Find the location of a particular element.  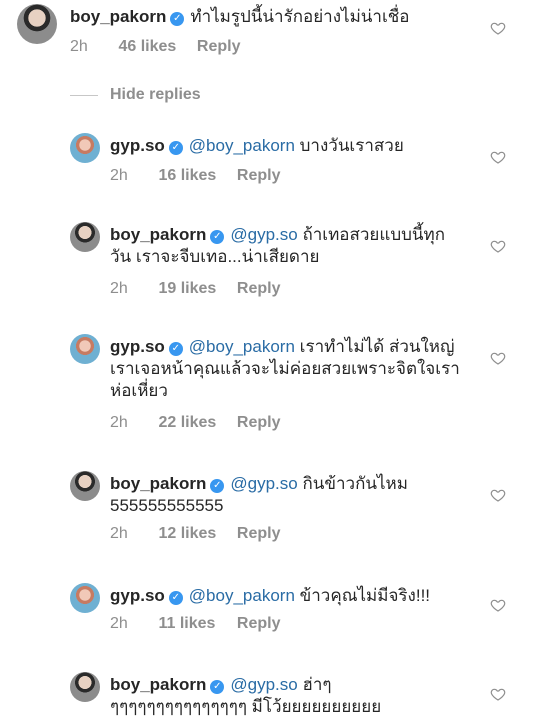

comment-likes: 16 likes is located at coordinates (195, 176).